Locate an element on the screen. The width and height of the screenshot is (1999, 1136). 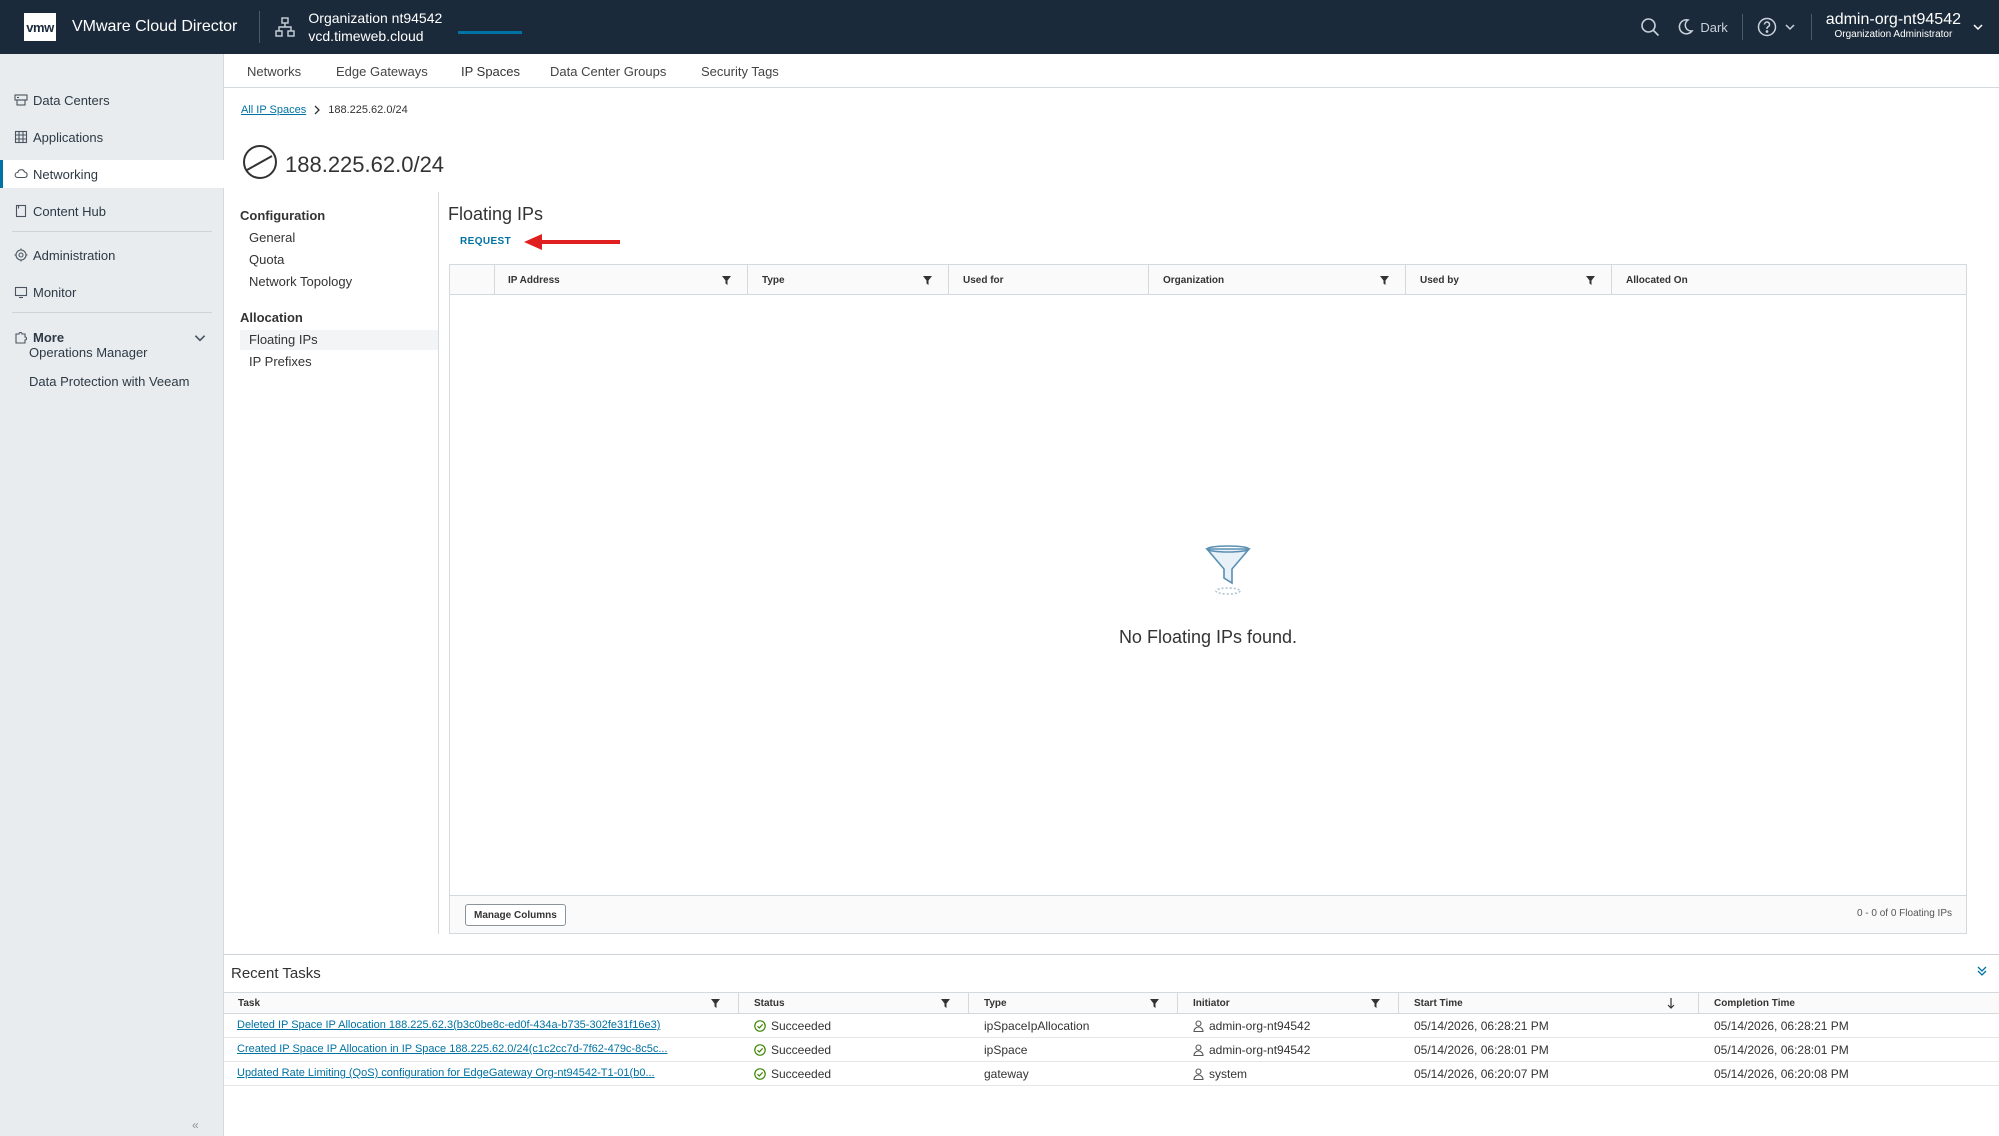
column-allocated-on: Allocated On is located at coordinates (1657, 280).